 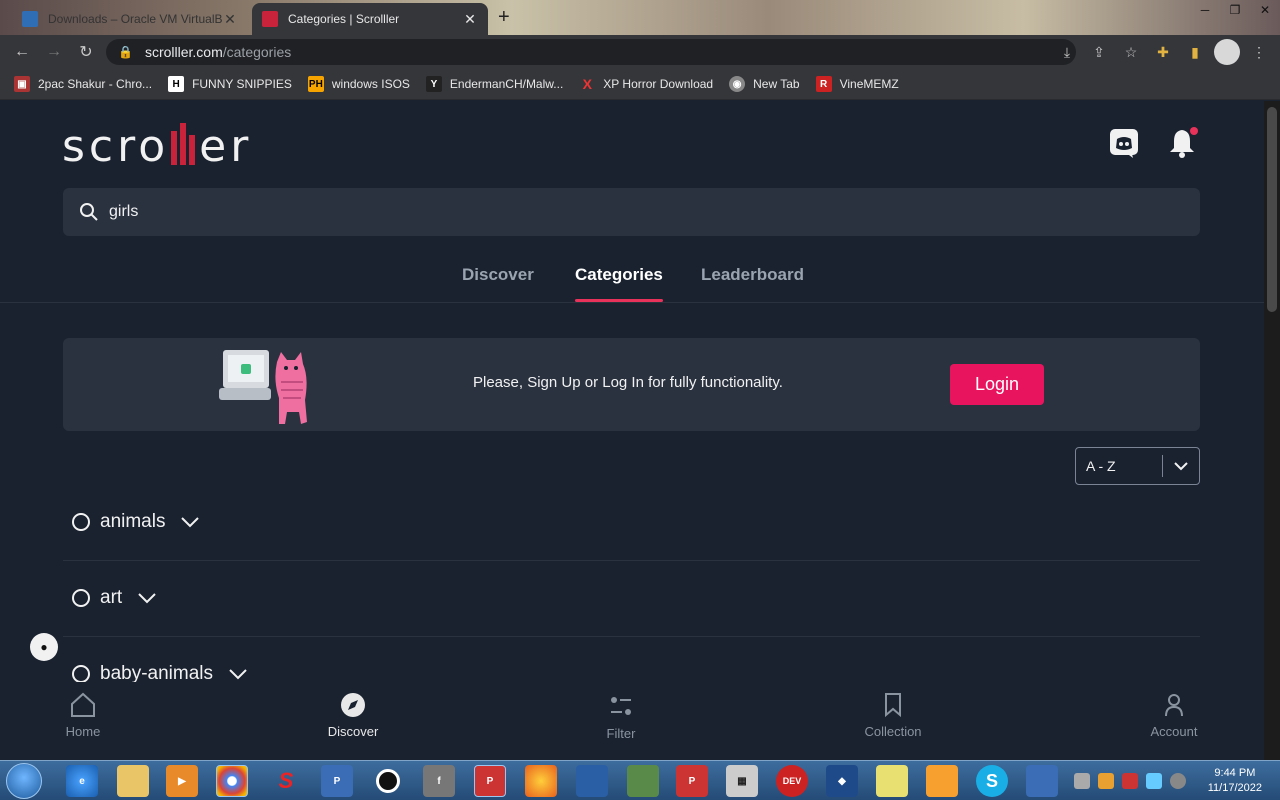 What do you see at coordinates (1174, 715) in the screenshot?
I see `nav-account: Account` at bounding box center [1174, 715].